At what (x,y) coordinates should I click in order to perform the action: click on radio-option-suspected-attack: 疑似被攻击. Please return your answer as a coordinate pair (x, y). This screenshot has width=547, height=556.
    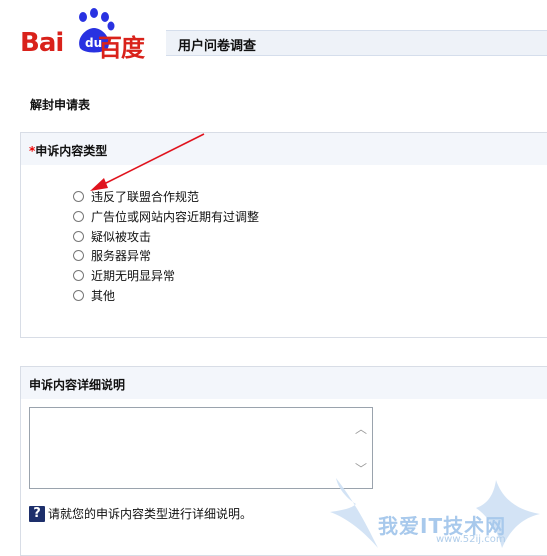
    Looking at the image, I should click on (166, 236).